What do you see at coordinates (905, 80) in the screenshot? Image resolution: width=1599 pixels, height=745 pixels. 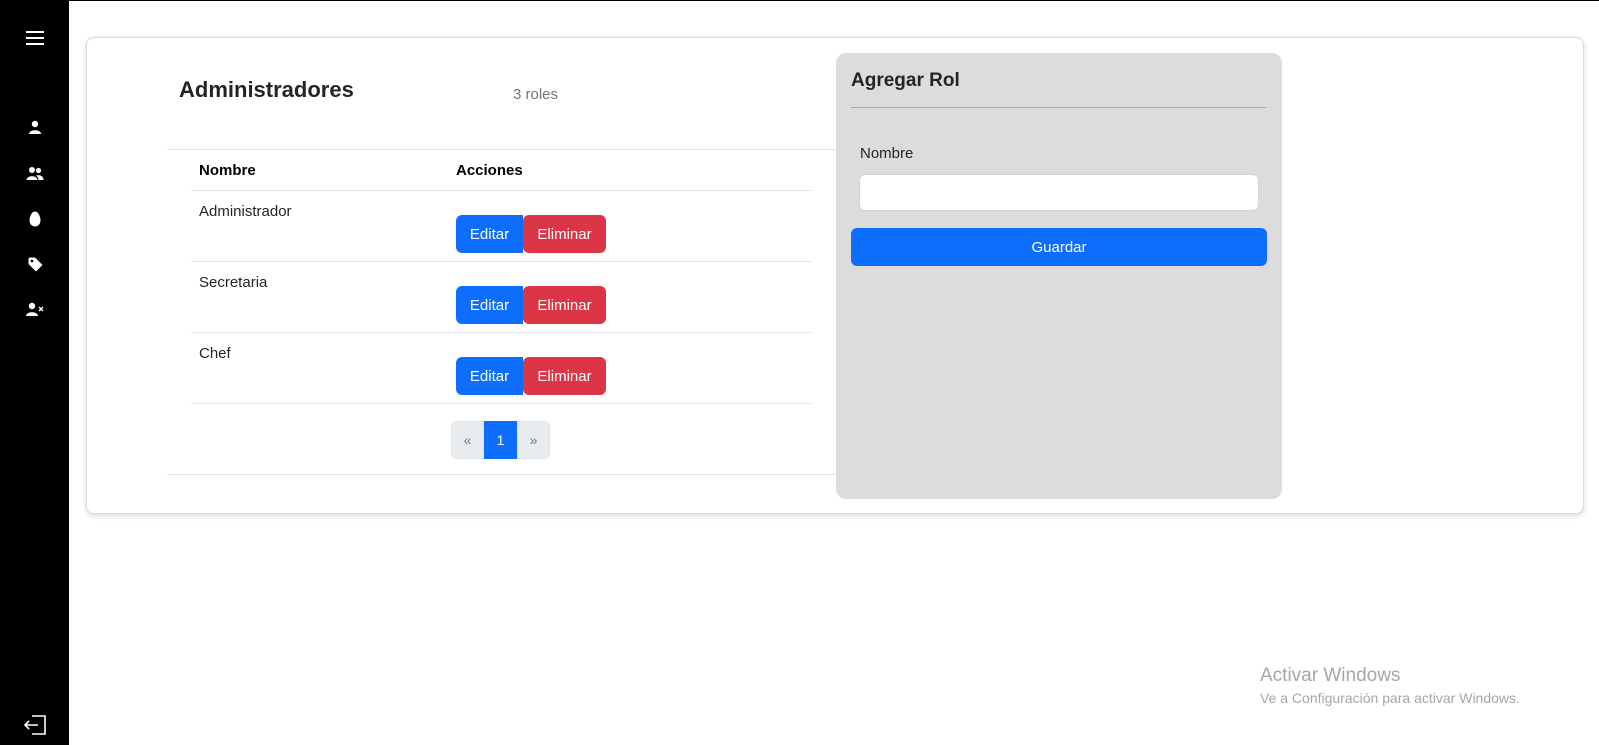 I see `panel-title: Agregar Rol` at bounding box center [905, 80].